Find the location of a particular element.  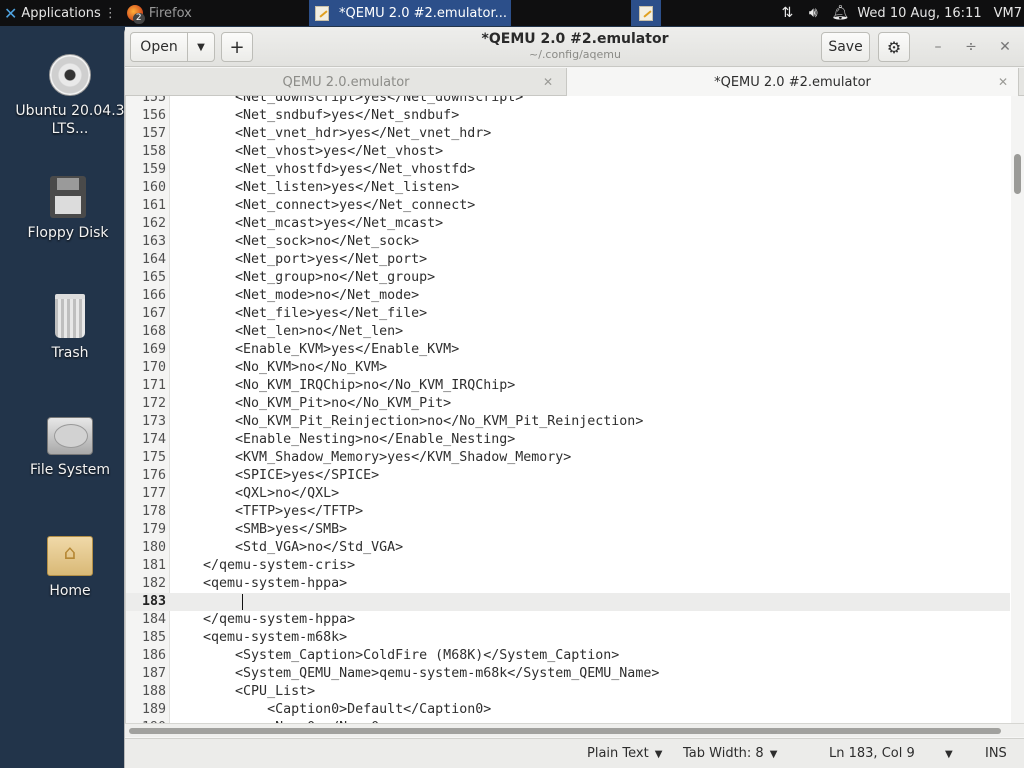

editor-line: 161 <Net_connect>yes</Net_connect> is located at coordinates (568, 206).